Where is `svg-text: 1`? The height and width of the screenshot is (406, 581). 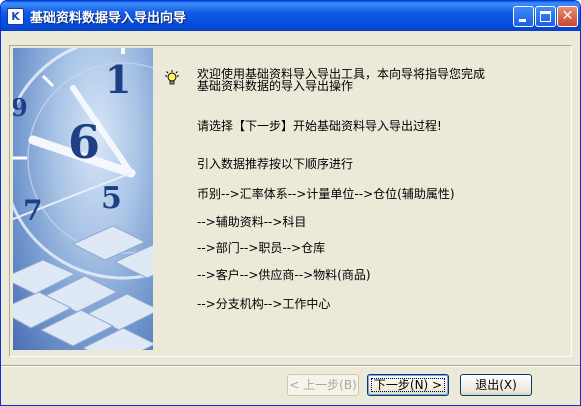
svg-text: 1 is located at coordinates (118, 79).